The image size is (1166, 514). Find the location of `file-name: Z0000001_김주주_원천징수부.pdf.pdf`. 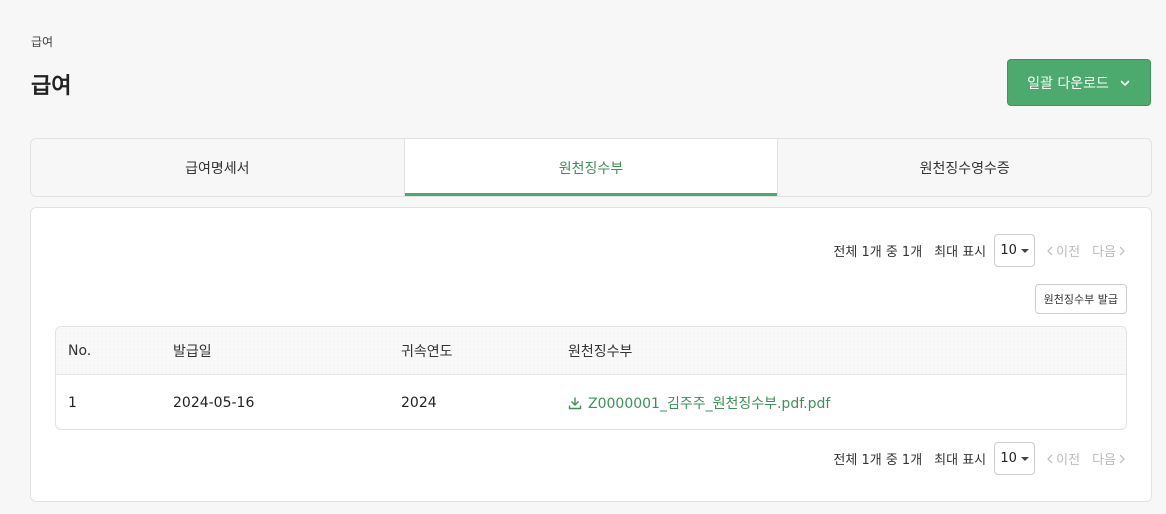

file-name: Z0000001_김주주_원천징수부.pdf.pdf is located at coordinates (709, 403).